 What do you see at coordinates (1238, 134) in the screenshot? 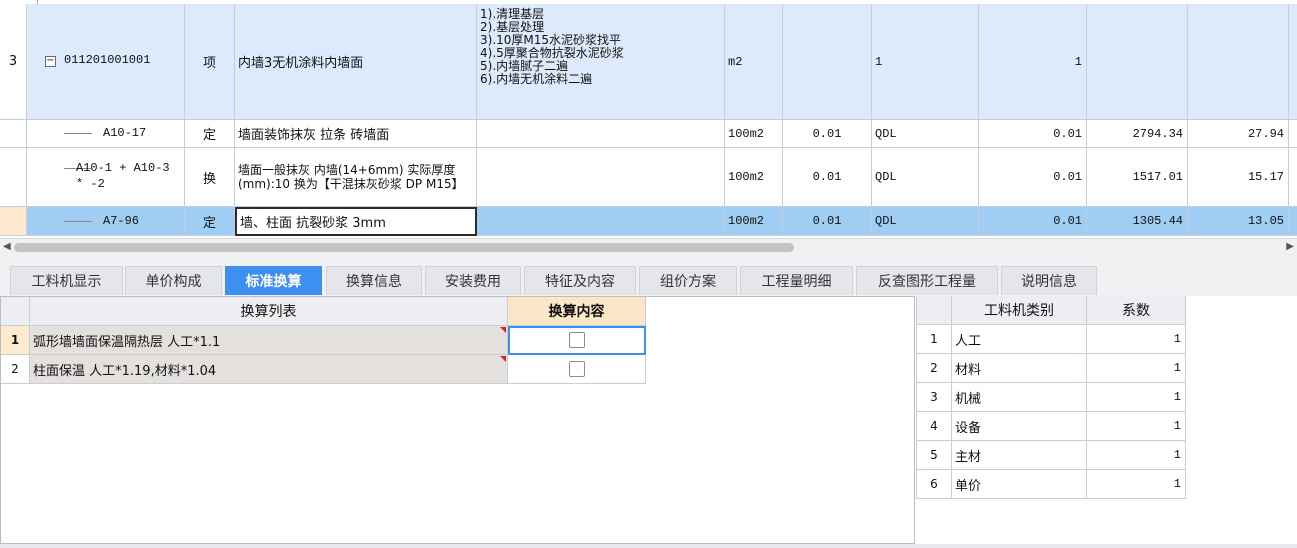
I see `total-cell: 27.94` at bounding box center [1238, 134].